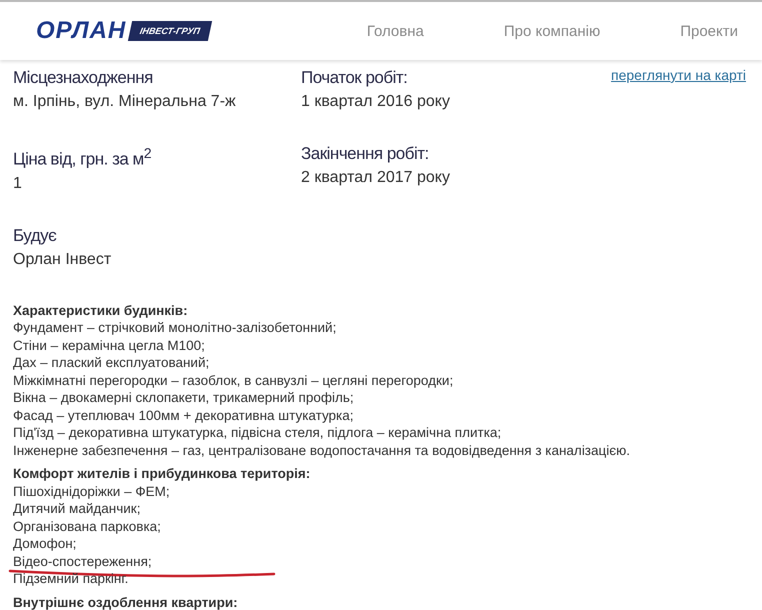 This screenshot has width=762, height=610. What do you see at coordinates (109, 345) in the screenshot?
I see `feature-line: Стіни – керамічна цегла М100;` at bounding box center [109, 345].